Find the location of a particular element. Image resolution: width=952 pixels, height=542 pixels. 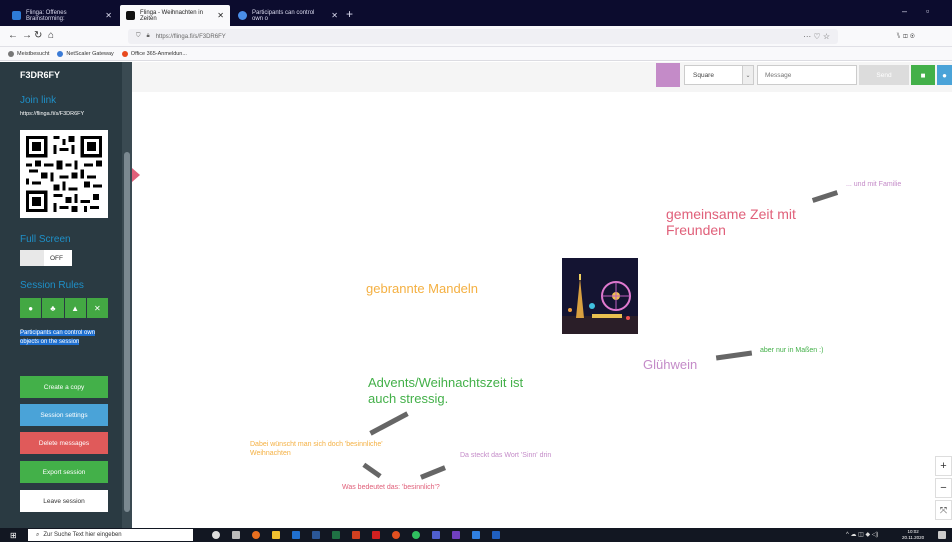

maximize-icon: ▫ is located at coordinates (927, 11).